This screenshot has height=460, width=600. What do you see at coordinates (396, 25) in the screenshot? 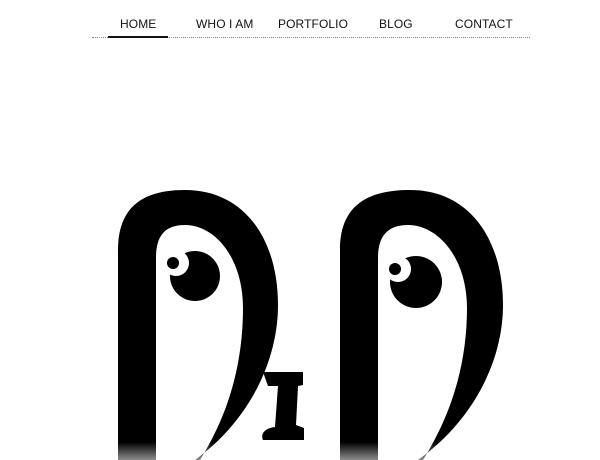
I see `nav-blog: BLOG` at bounding box center [396, 25].